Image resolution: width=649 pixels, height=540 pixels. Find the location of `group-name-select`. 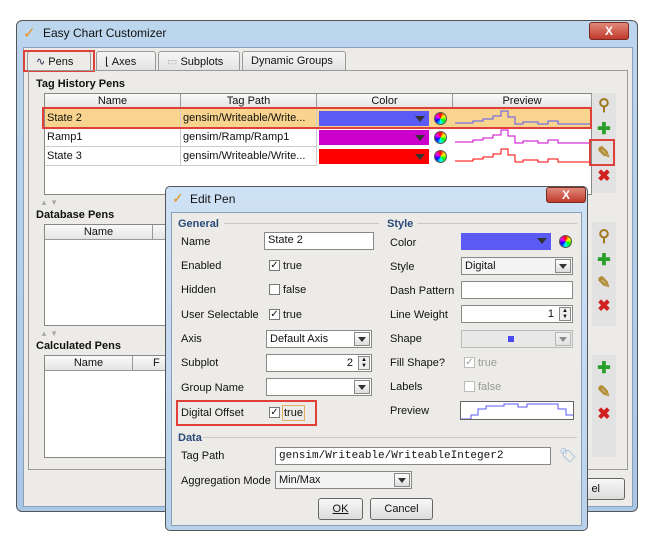

group-name-select is located at coordinates (319, 387).